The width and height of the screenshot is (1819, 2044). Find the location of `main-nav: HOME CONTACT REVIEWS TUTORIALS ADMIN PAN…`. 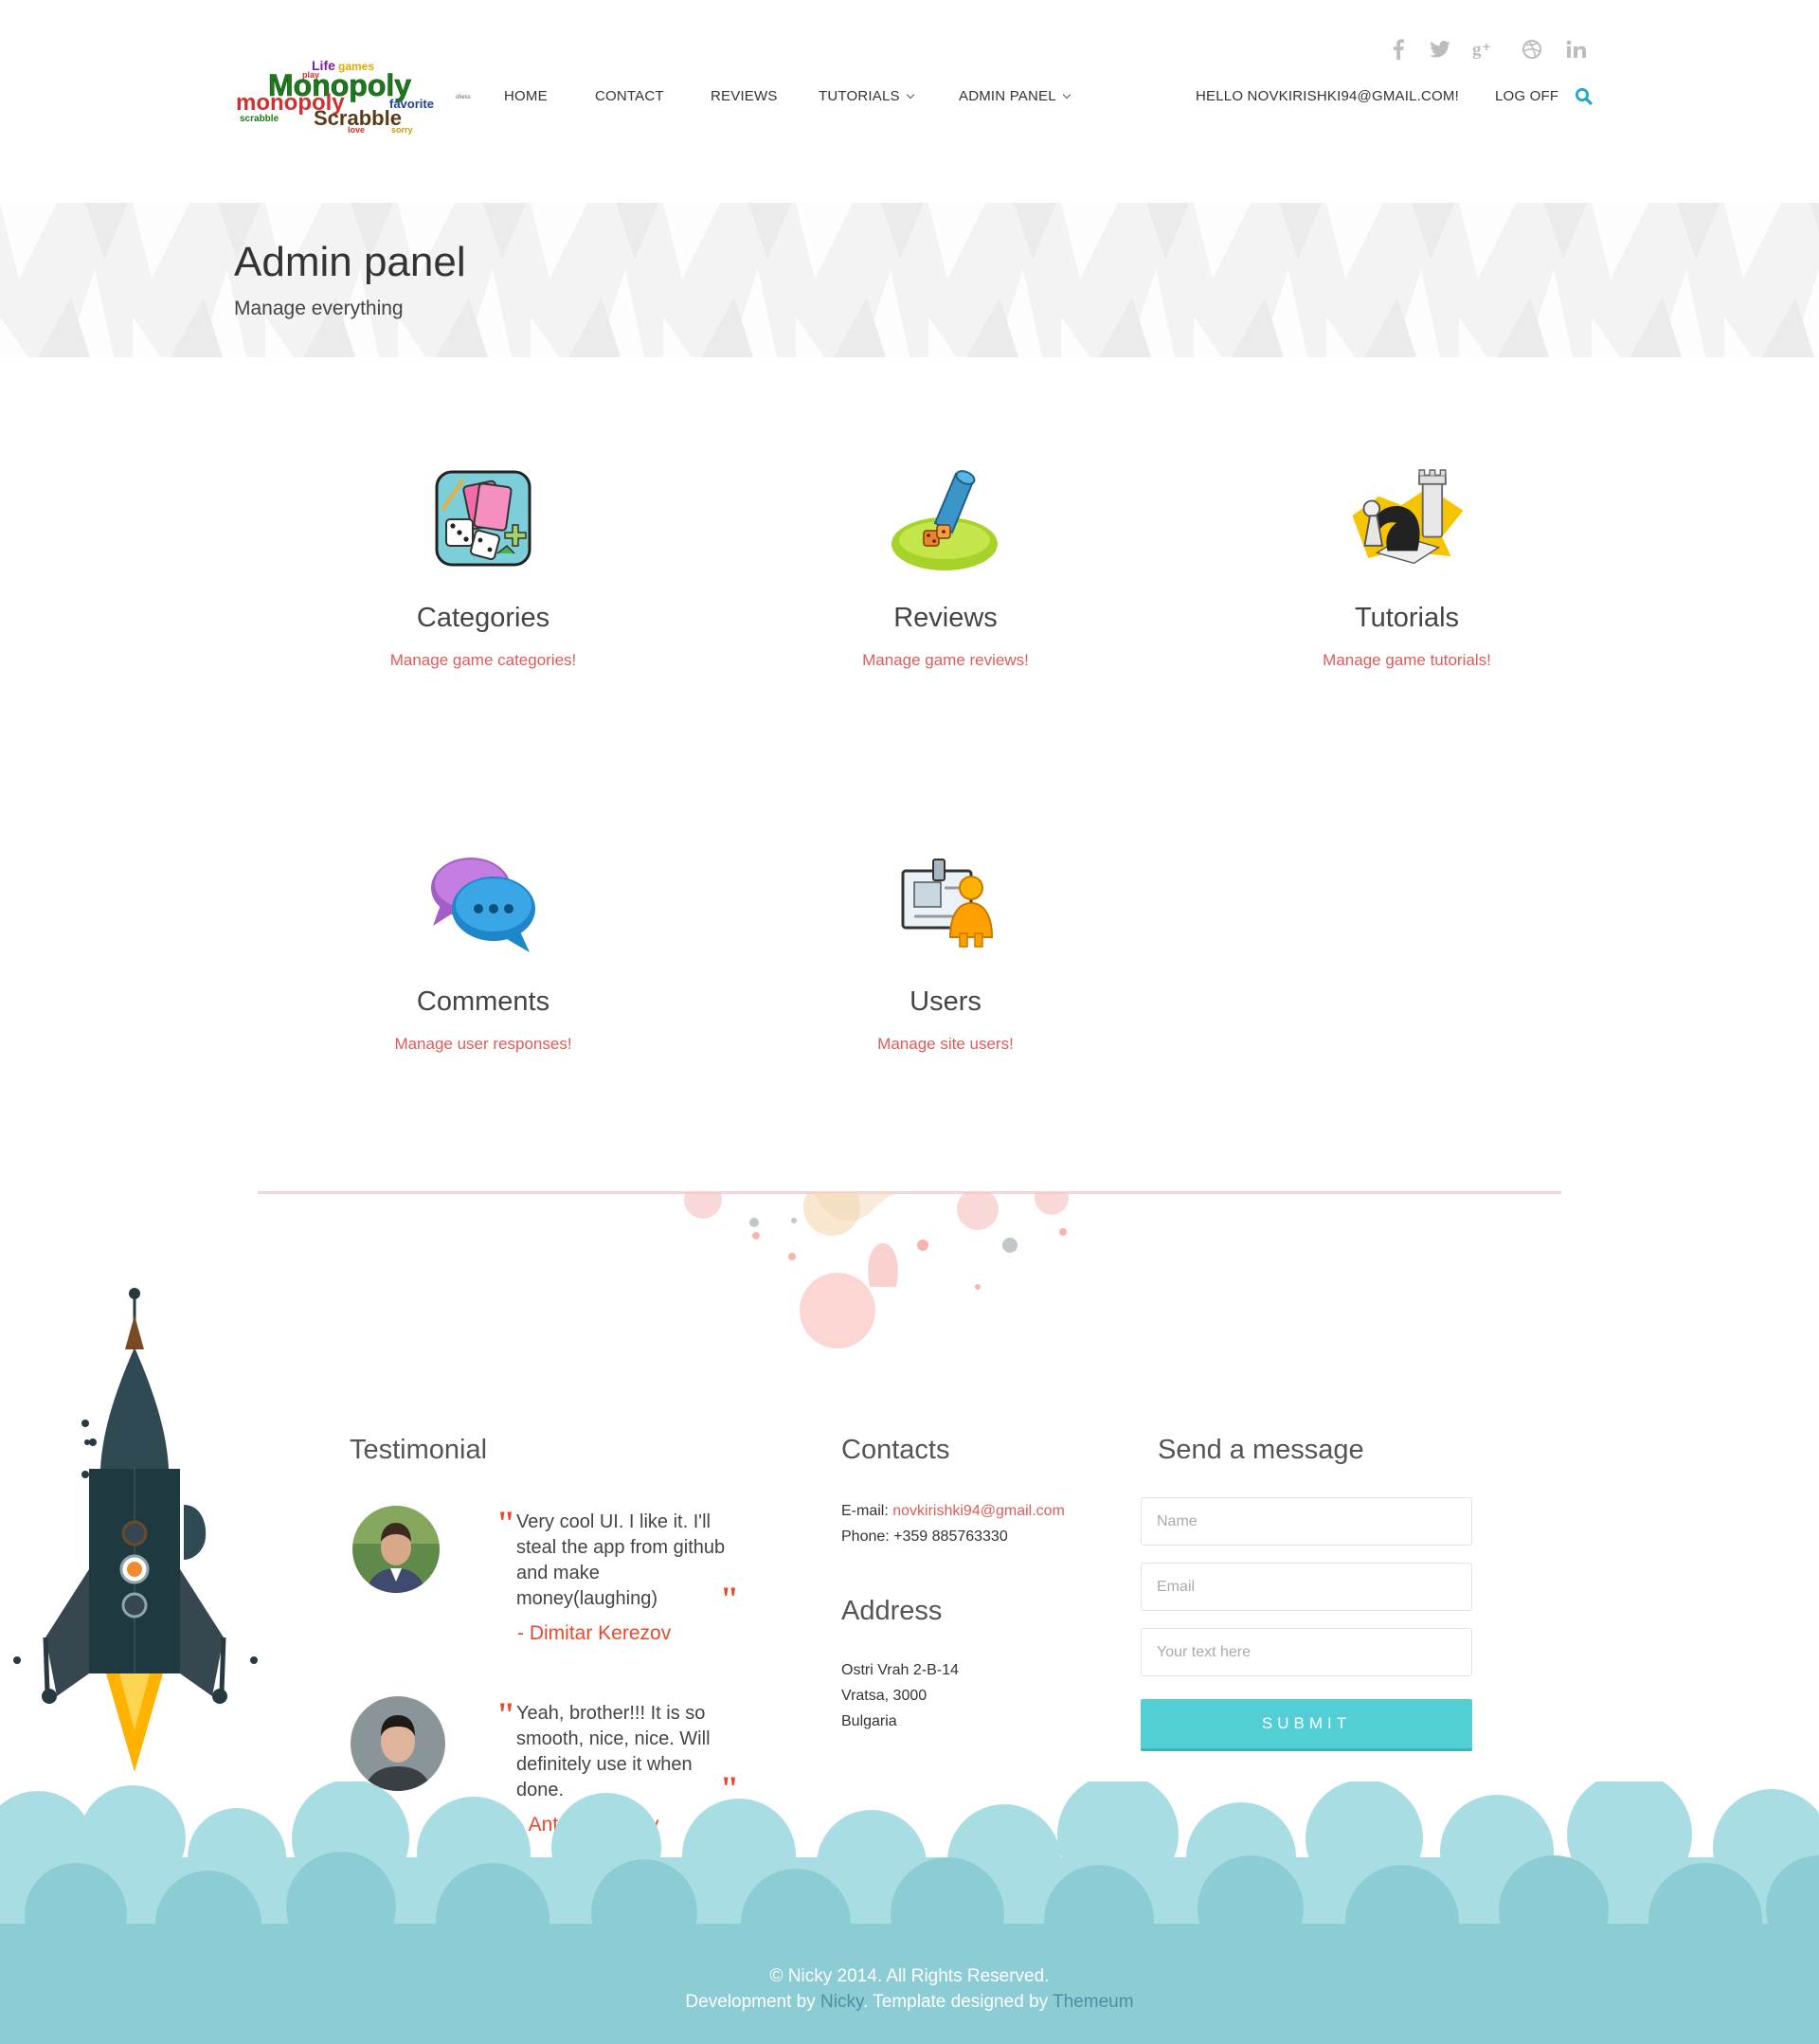

main-nav: HOME CONTACT REVIEWS TUTORIALS ADMIN PAN… is located at coordinates (909, 97).